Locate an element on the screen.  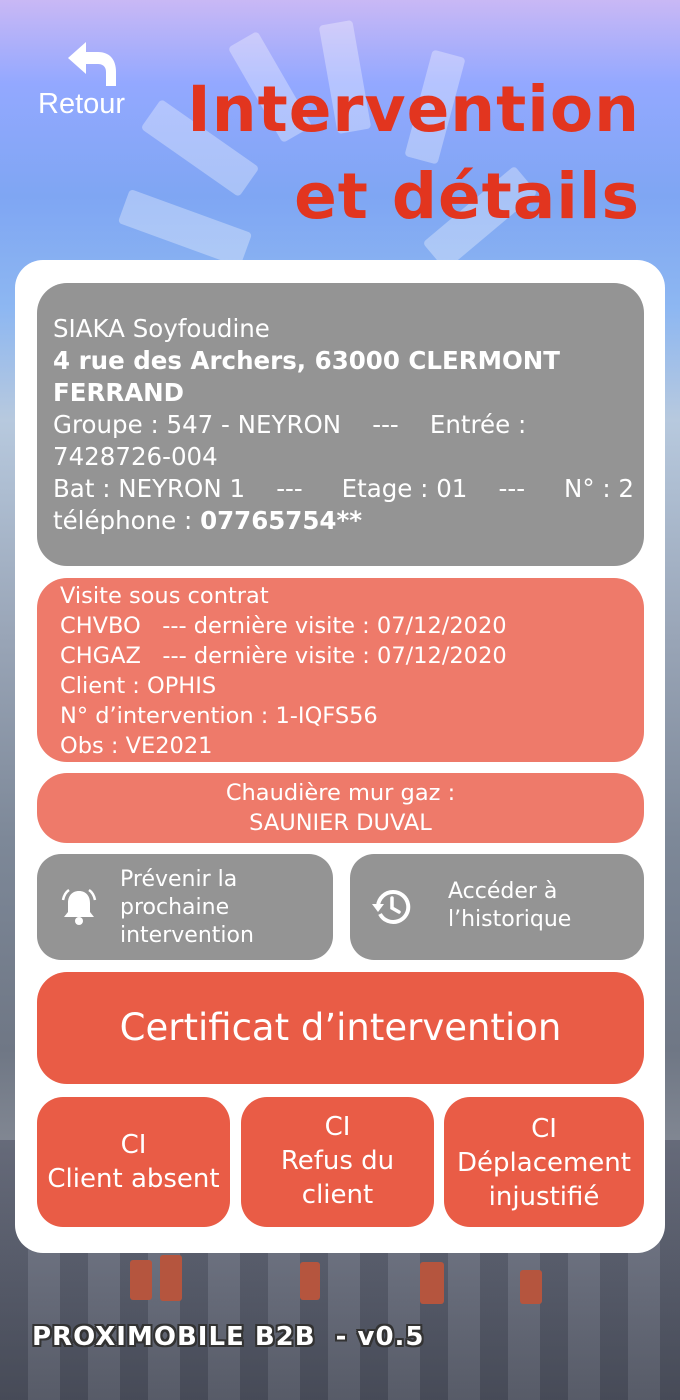
ci-refusal-button: CI Refus du client is located at coordinates (337, 1162).